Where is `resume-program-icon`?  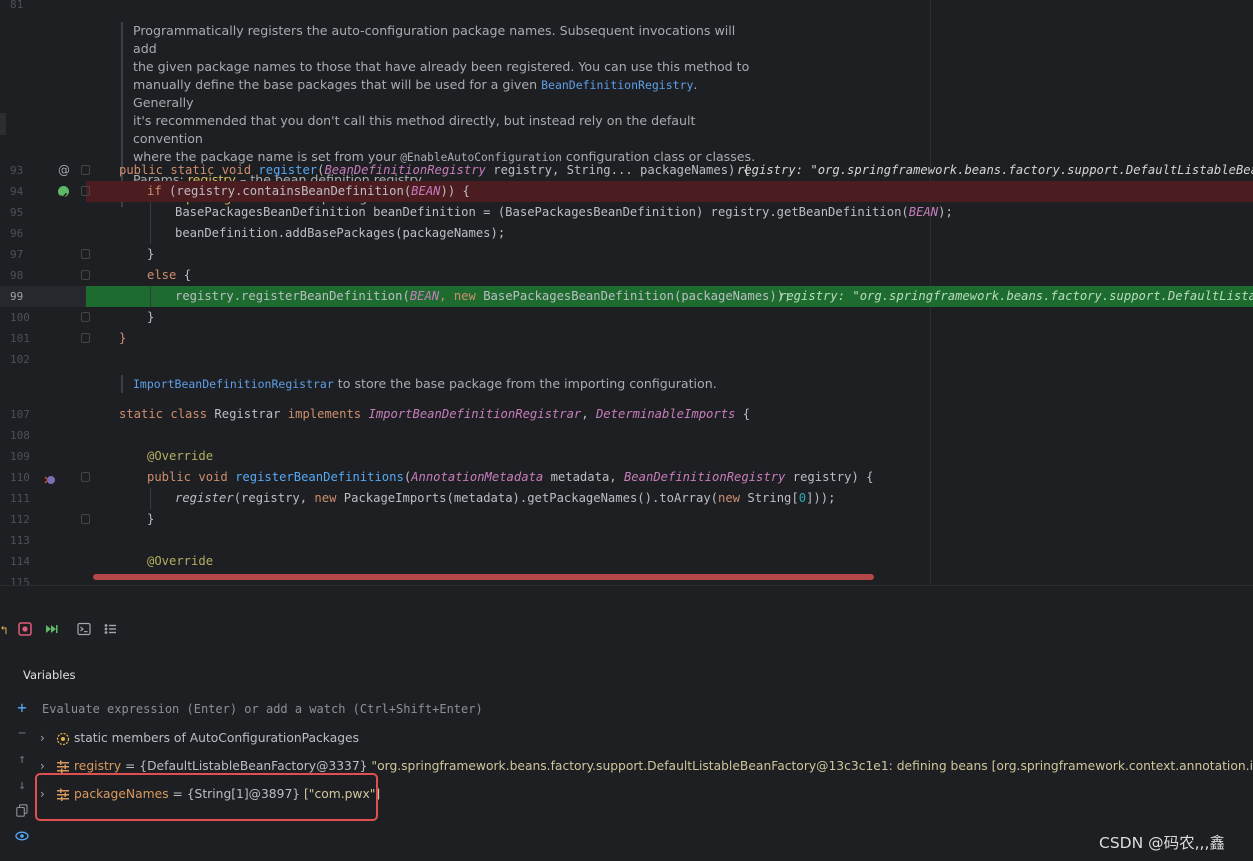
resume-program-icon is located at coordinates (51, 630).